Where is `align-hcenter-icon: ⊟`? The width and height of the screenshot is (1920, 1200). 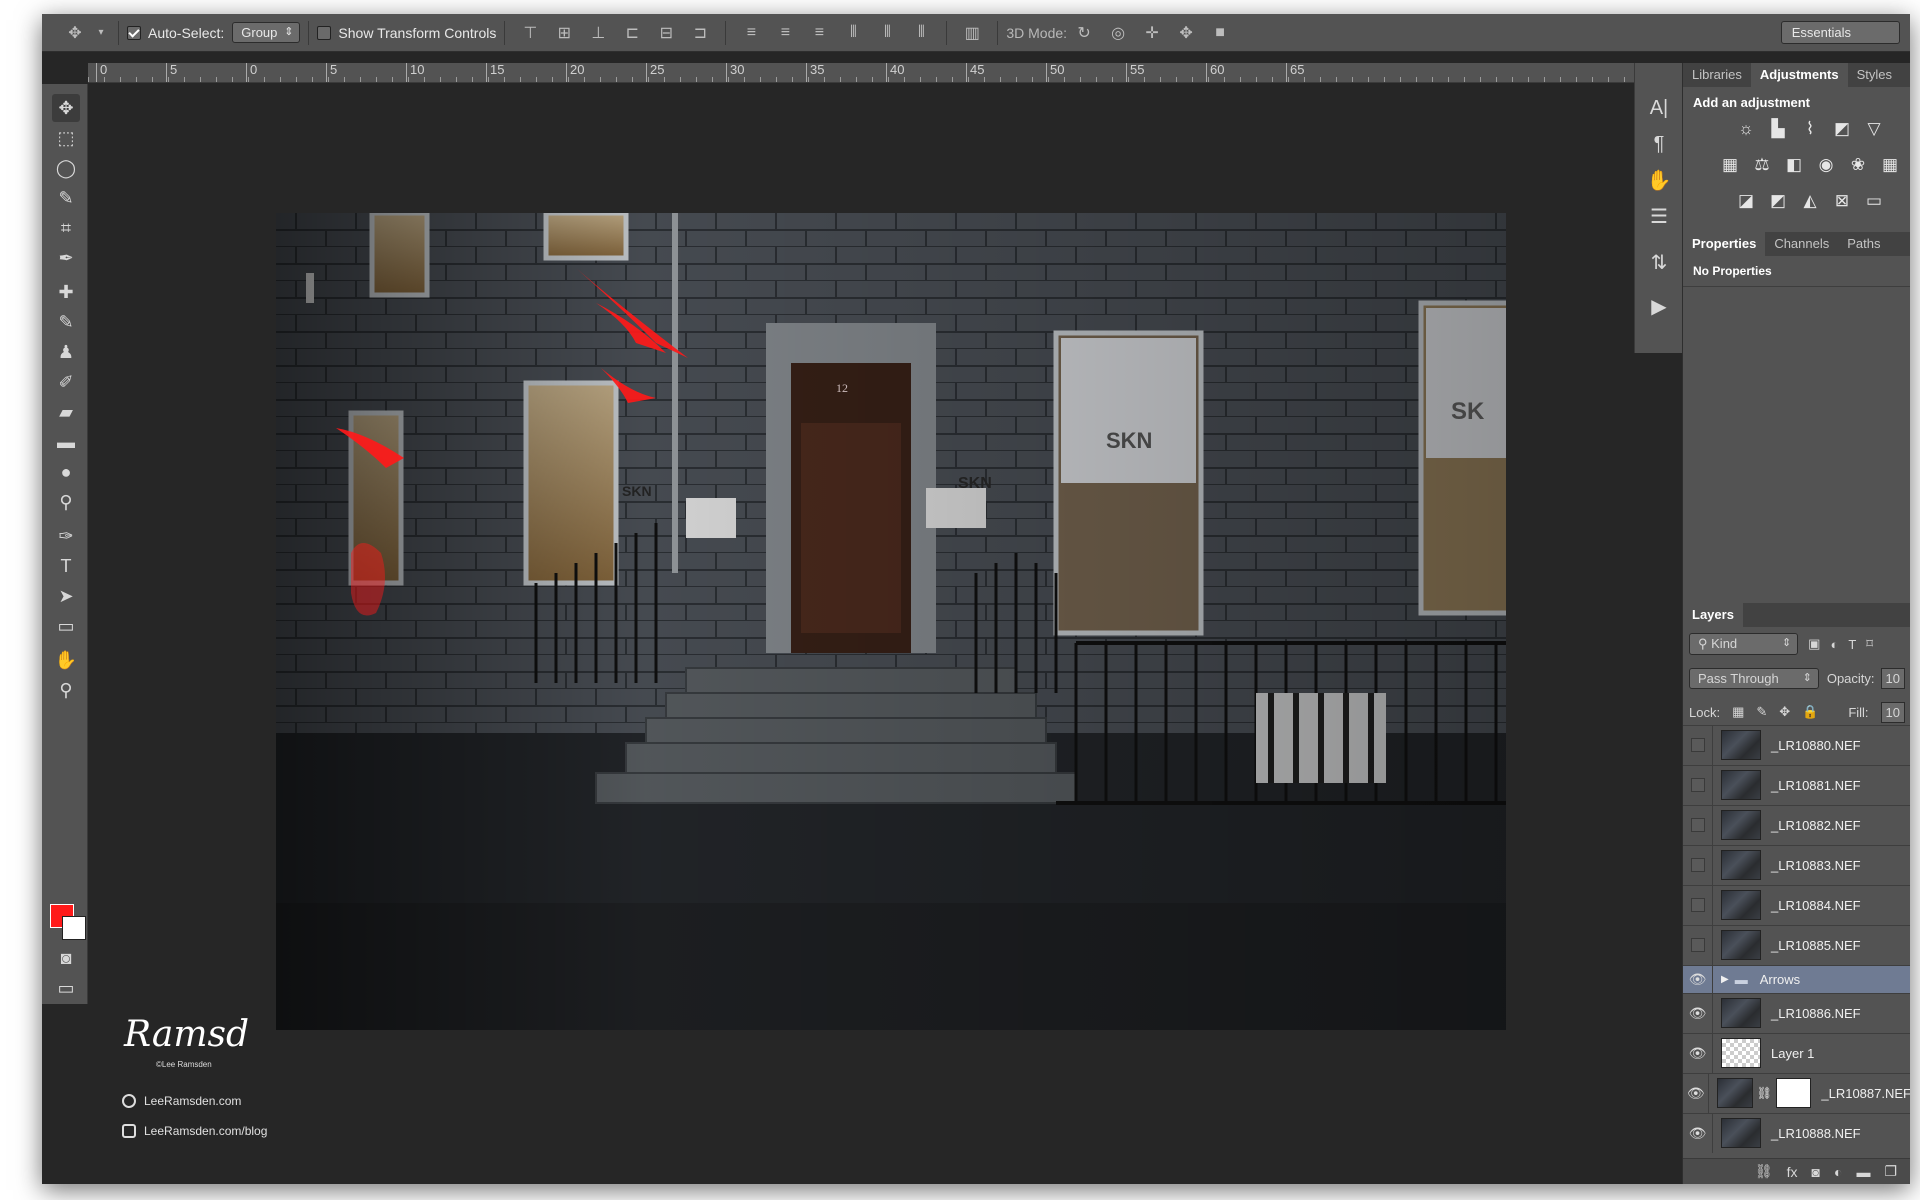 align-hcenter-icon: ⊟ is located at coordinates (666, 33).